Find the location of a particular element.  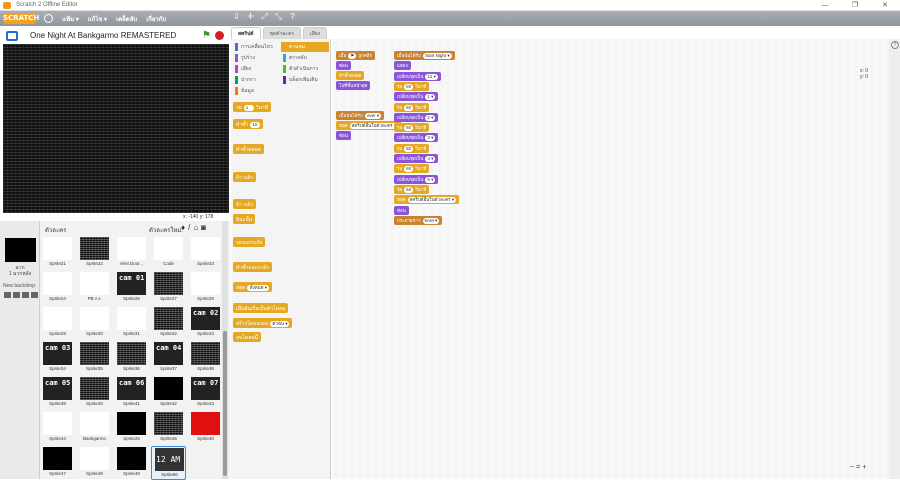

palette-block: รอ 1 วินาที is located at coordinates (252, 107).